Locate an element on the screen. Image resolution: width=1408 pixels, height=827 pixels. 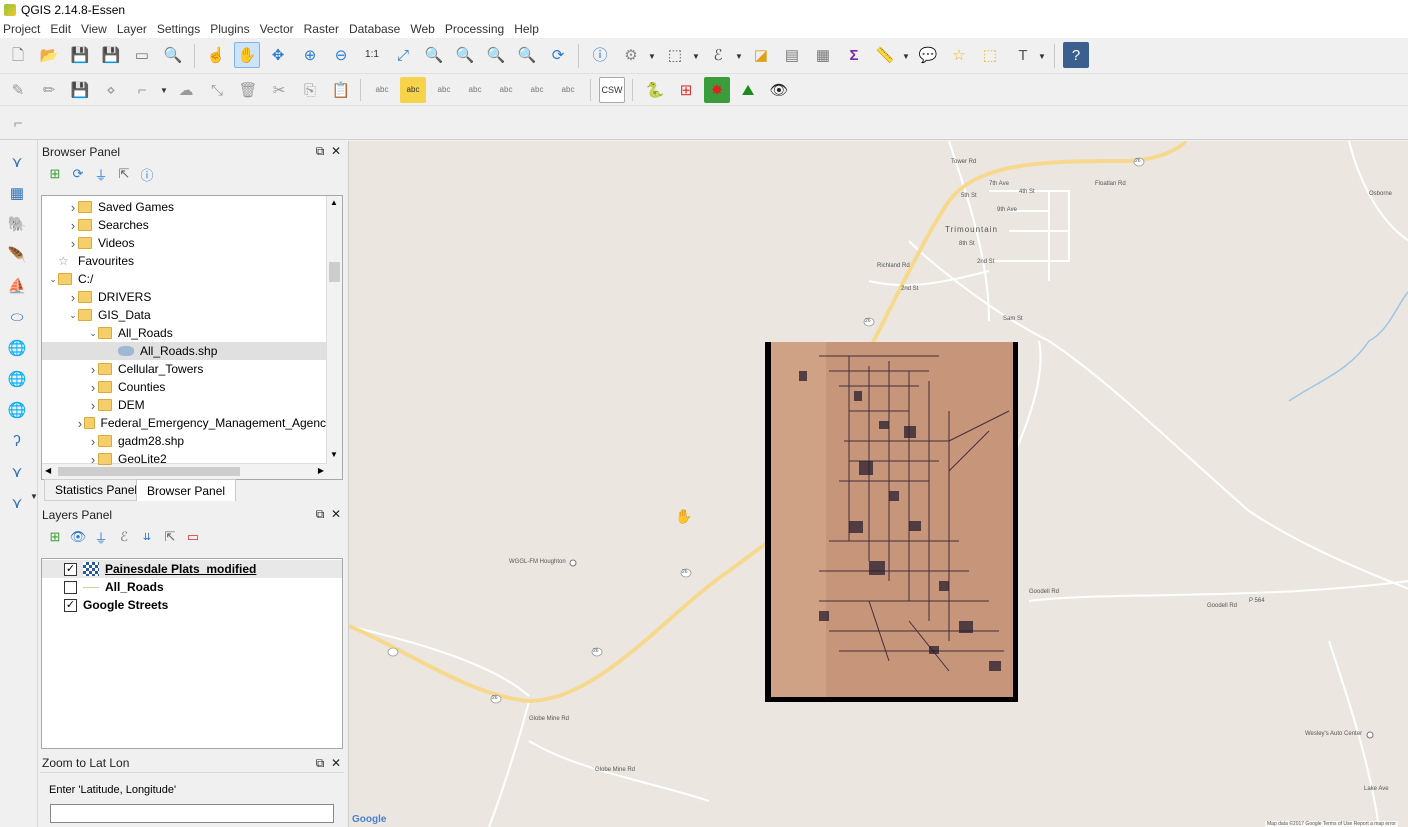
zoom-native-icon: 1:1 is located at coordinates (372, 55).